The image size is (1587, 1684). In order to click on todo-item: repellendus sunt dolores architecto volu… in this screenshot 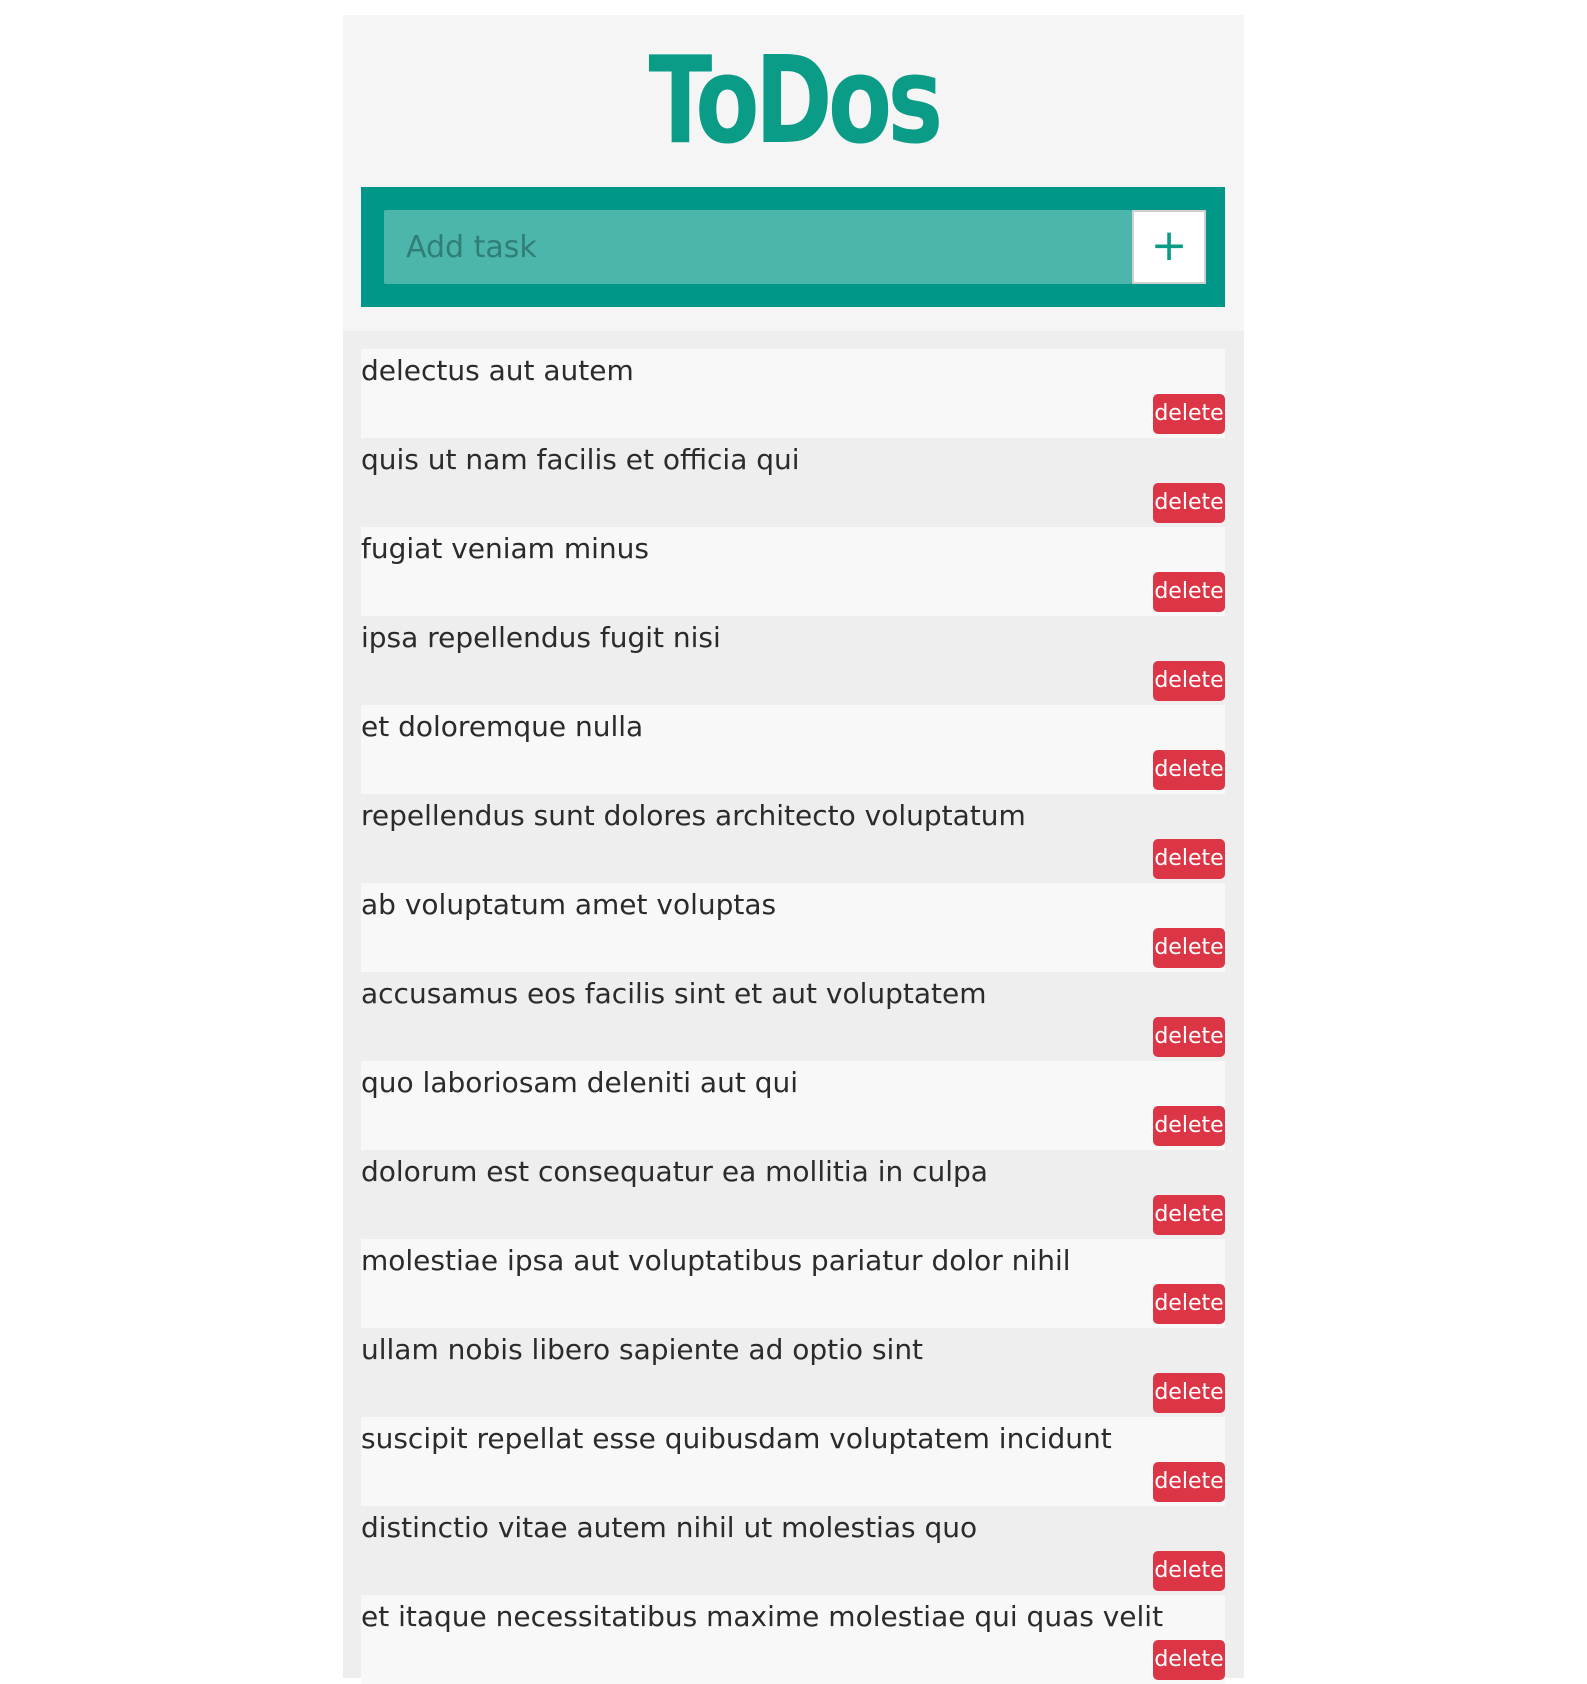, I will do `click(793, 838)`.